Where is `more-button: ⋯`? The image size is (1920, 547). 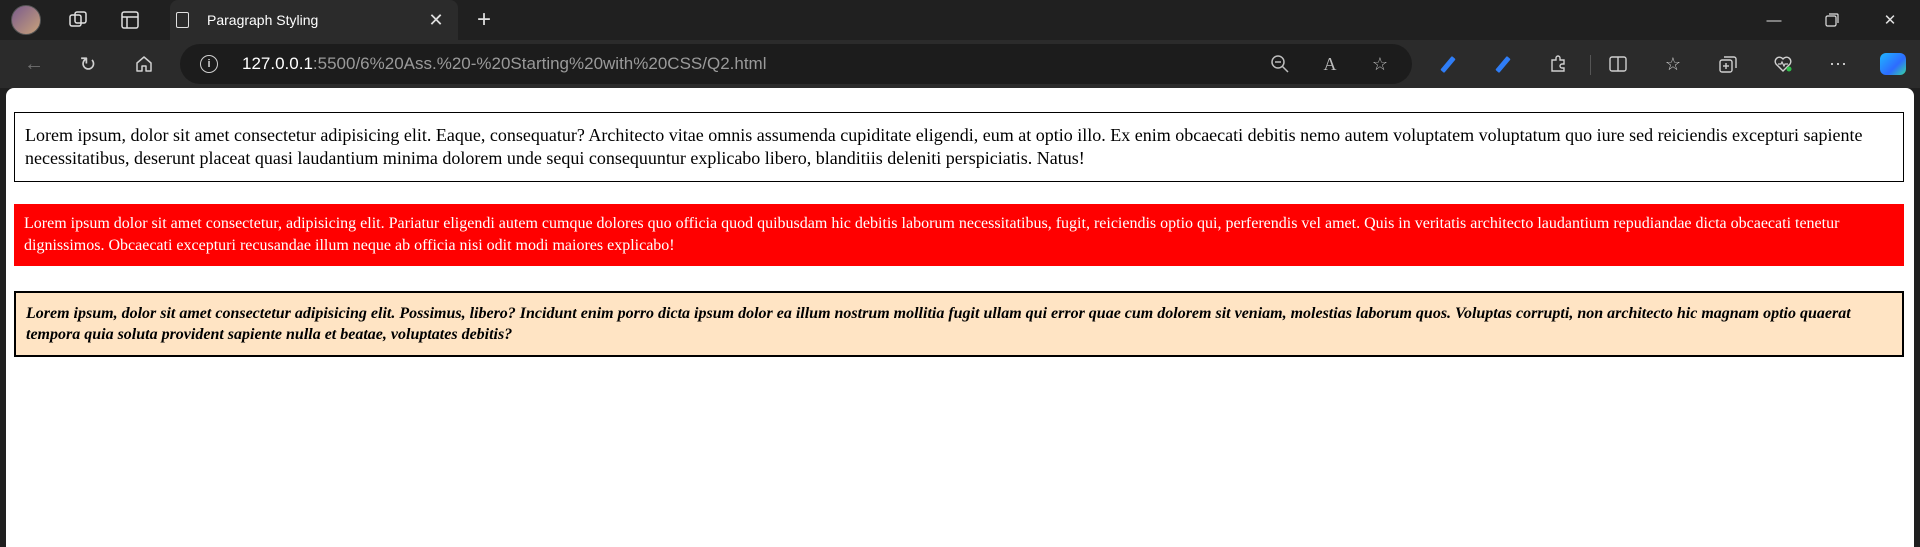 more-button: ⋯ is located at coordinates (1838, 64).